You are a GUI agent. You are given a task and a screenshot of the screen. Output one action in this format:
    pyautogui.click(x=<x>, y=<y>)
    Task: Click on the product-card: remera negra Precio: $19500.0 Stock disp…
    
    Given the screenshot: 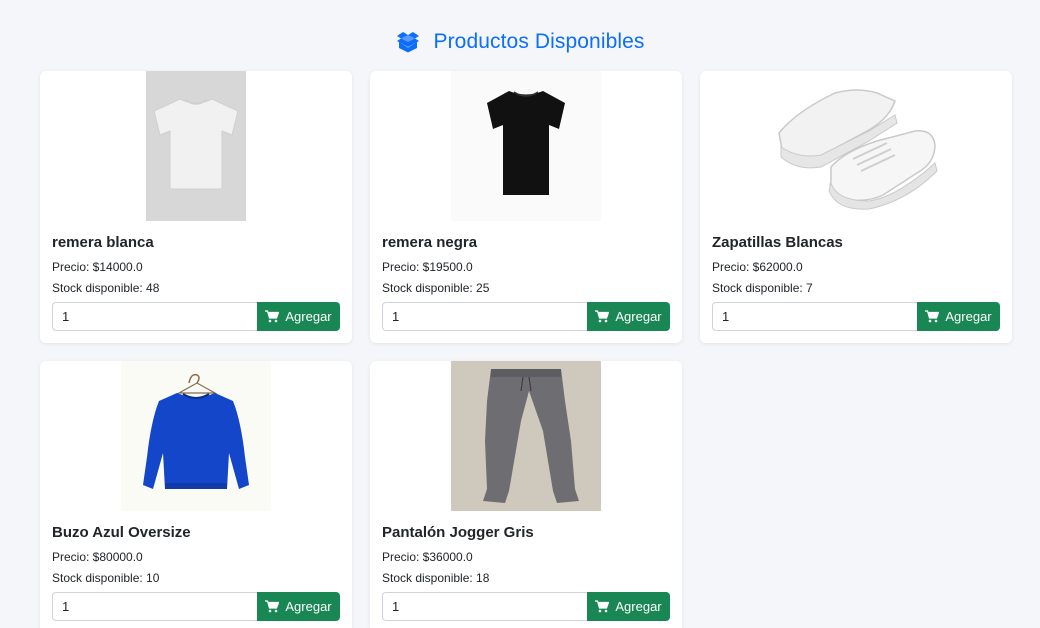 What is the action you would take?
    pyautogui.click(x=526, y=207)
    